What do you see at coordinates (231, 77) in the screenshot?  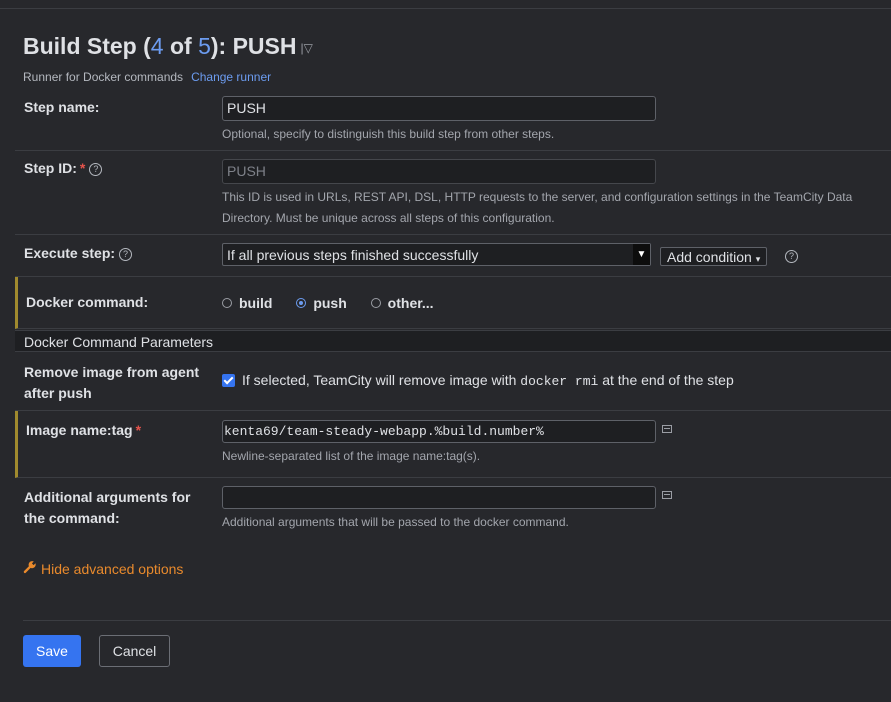 I see `change-runner-link: Change runner` at bounding box center [231, 77].